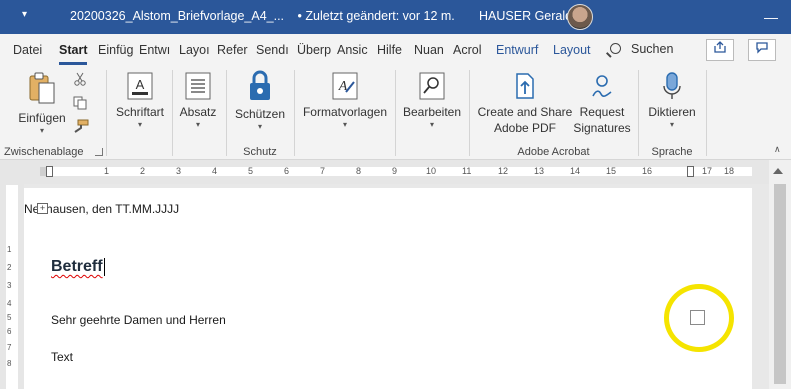 The image size is (791, 389). I want to click on ruler-number: 8, so click(359, 171).